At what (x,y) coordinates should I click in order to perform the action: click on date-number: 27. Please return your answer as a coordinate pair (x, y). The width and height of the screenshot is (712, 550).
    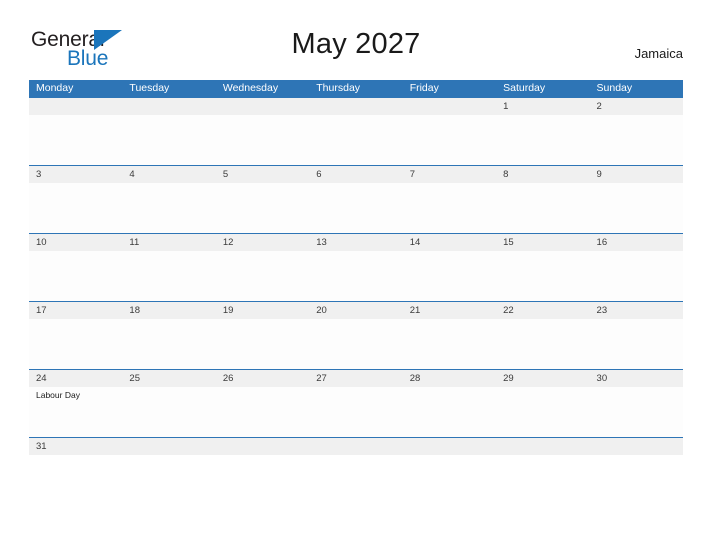
    Looking at the image, I should click on (355, 378).